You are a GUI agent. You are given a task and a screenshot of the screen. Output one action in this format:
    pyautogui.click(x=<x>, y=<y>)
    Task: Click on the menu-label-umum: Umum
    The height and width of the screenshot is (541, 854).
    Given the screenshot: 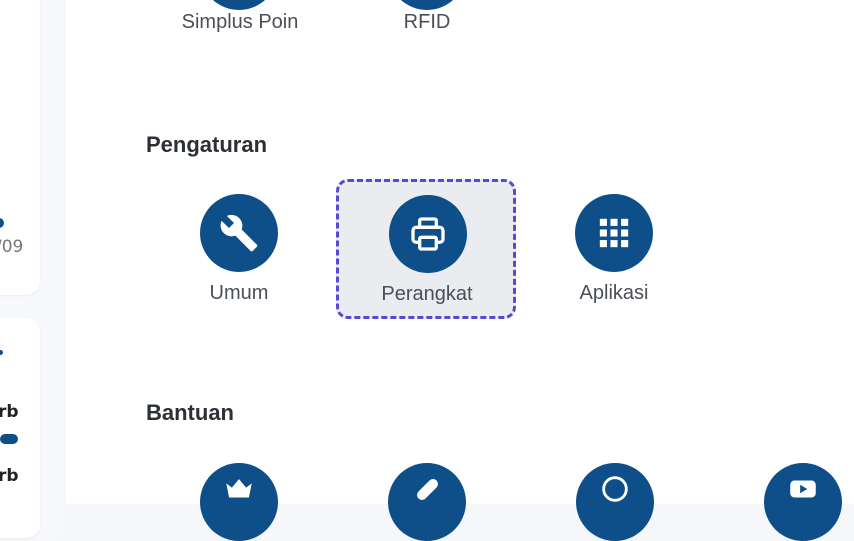 What is the action you would take?
    pyautogui.click(x=239, y=293)
    